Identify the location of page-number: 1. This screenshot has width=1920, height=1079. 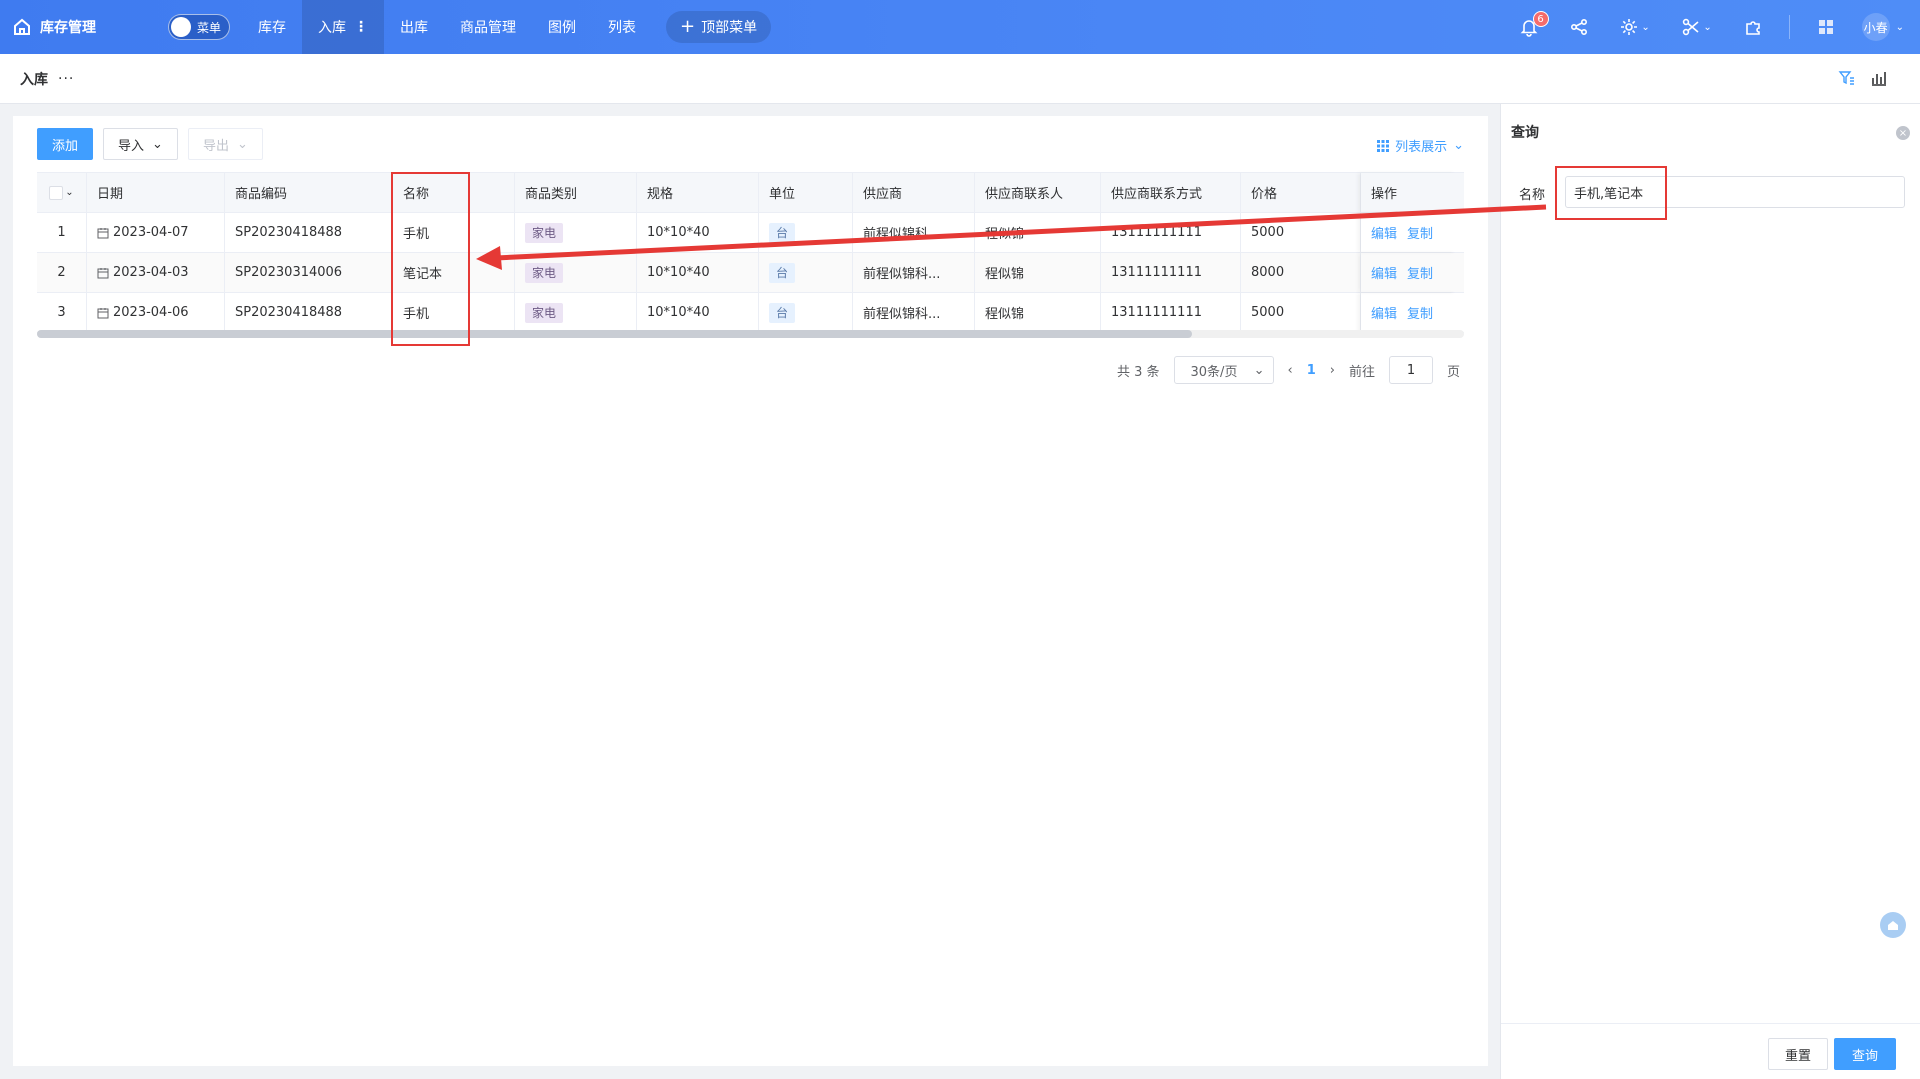
(1311, 370).